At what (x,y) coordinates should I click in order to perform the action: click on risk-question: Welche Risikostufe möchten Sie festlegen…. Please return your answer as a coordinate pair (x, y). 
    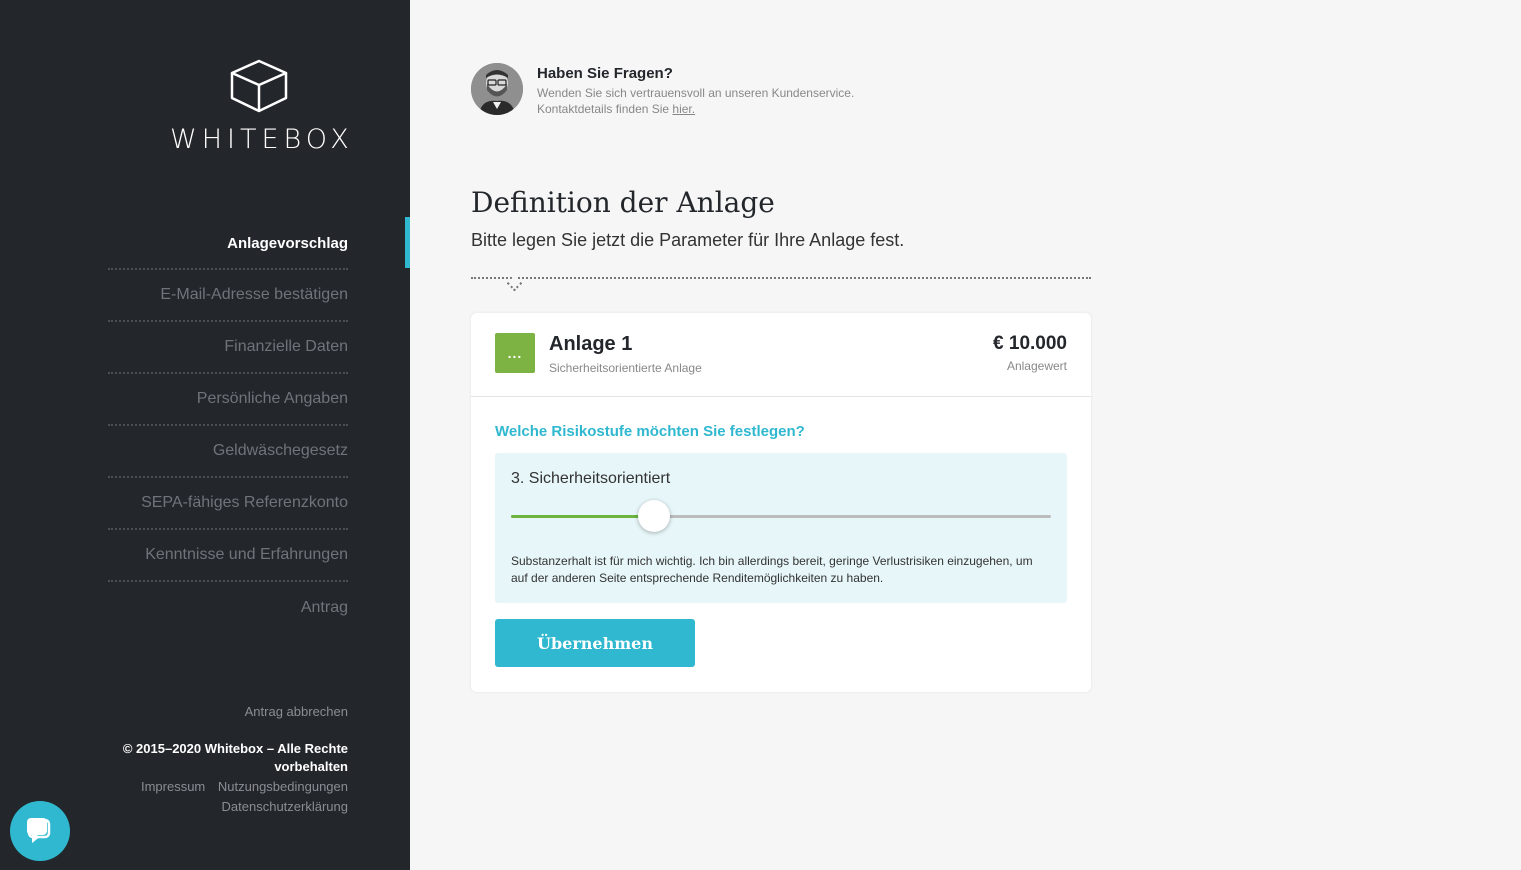
    Looking at the image, I should click on (650, 431).